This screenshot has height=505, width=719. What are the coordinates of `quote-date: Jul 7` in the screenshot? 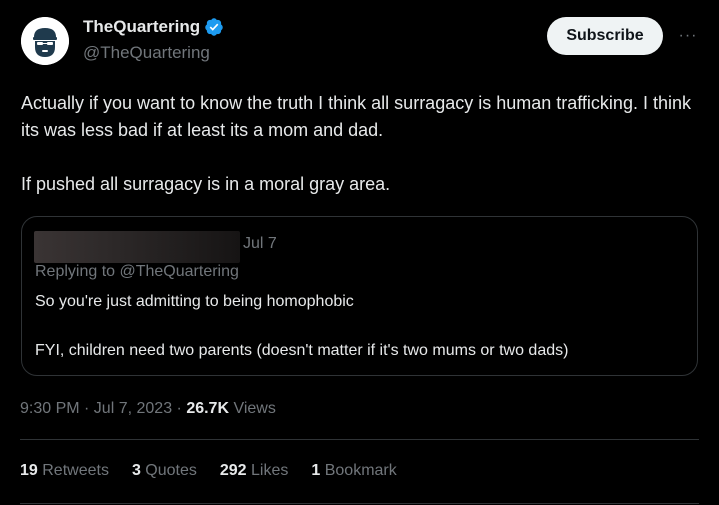 It's located at (260, 244).